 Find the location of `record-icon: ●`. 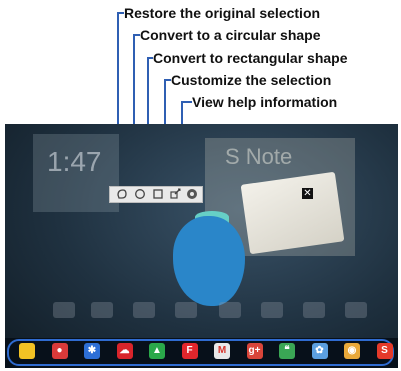

record-icon: ● is located at coordinates (59, 351).